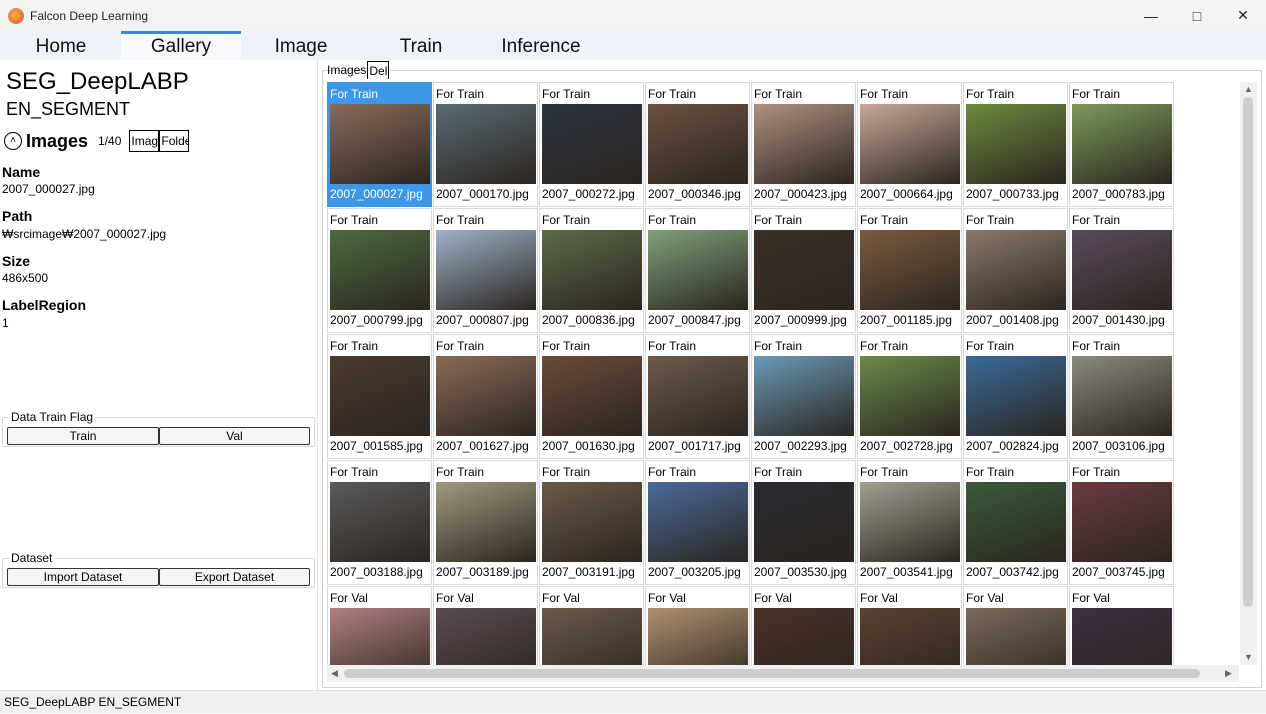 Image resolution: width=1266 pixels, height=714 pixels. I want to click on minimize-icon: —, so click(1151, 15).